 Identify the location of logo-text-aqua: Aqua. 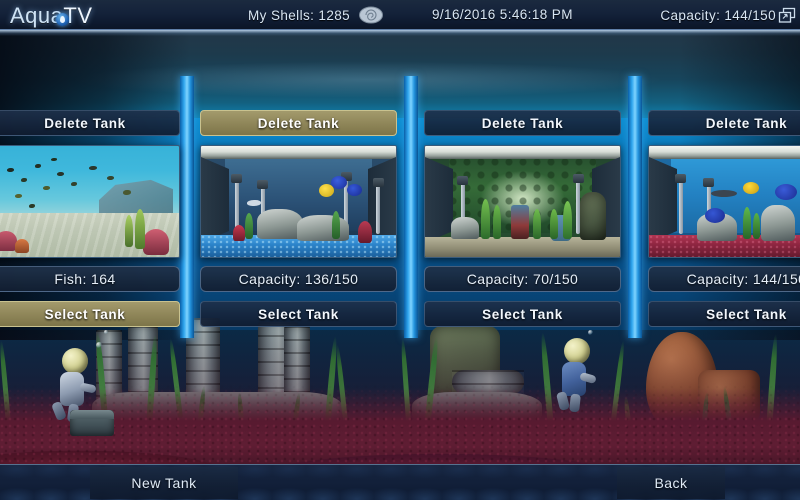
(37, 15).